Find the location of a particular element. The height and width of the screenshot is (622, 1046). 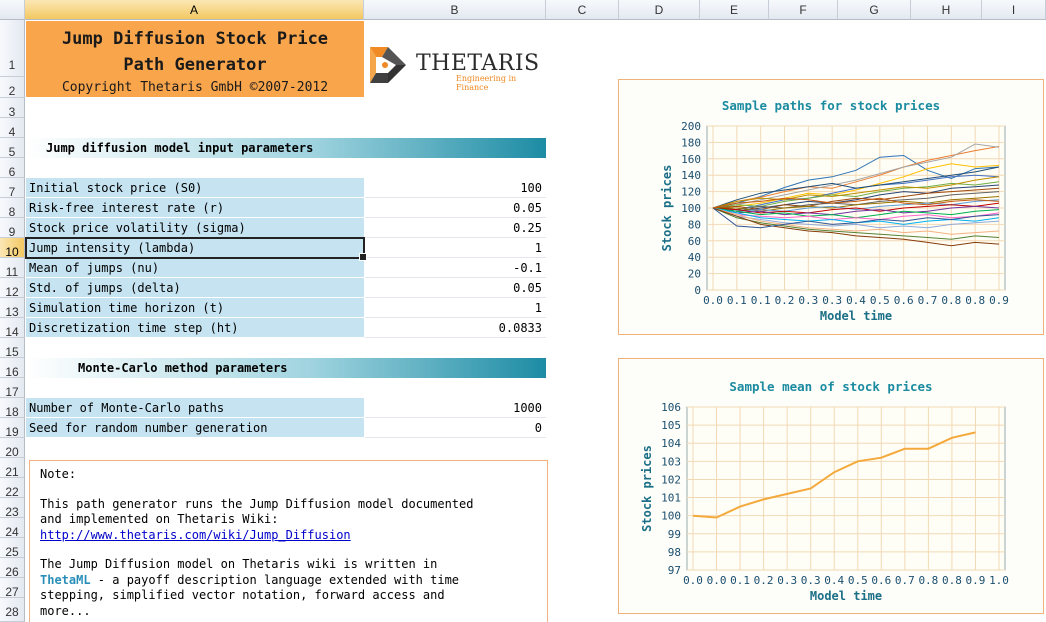

param-label: Initial stock price (S0) is located at coordinates (195, 188).